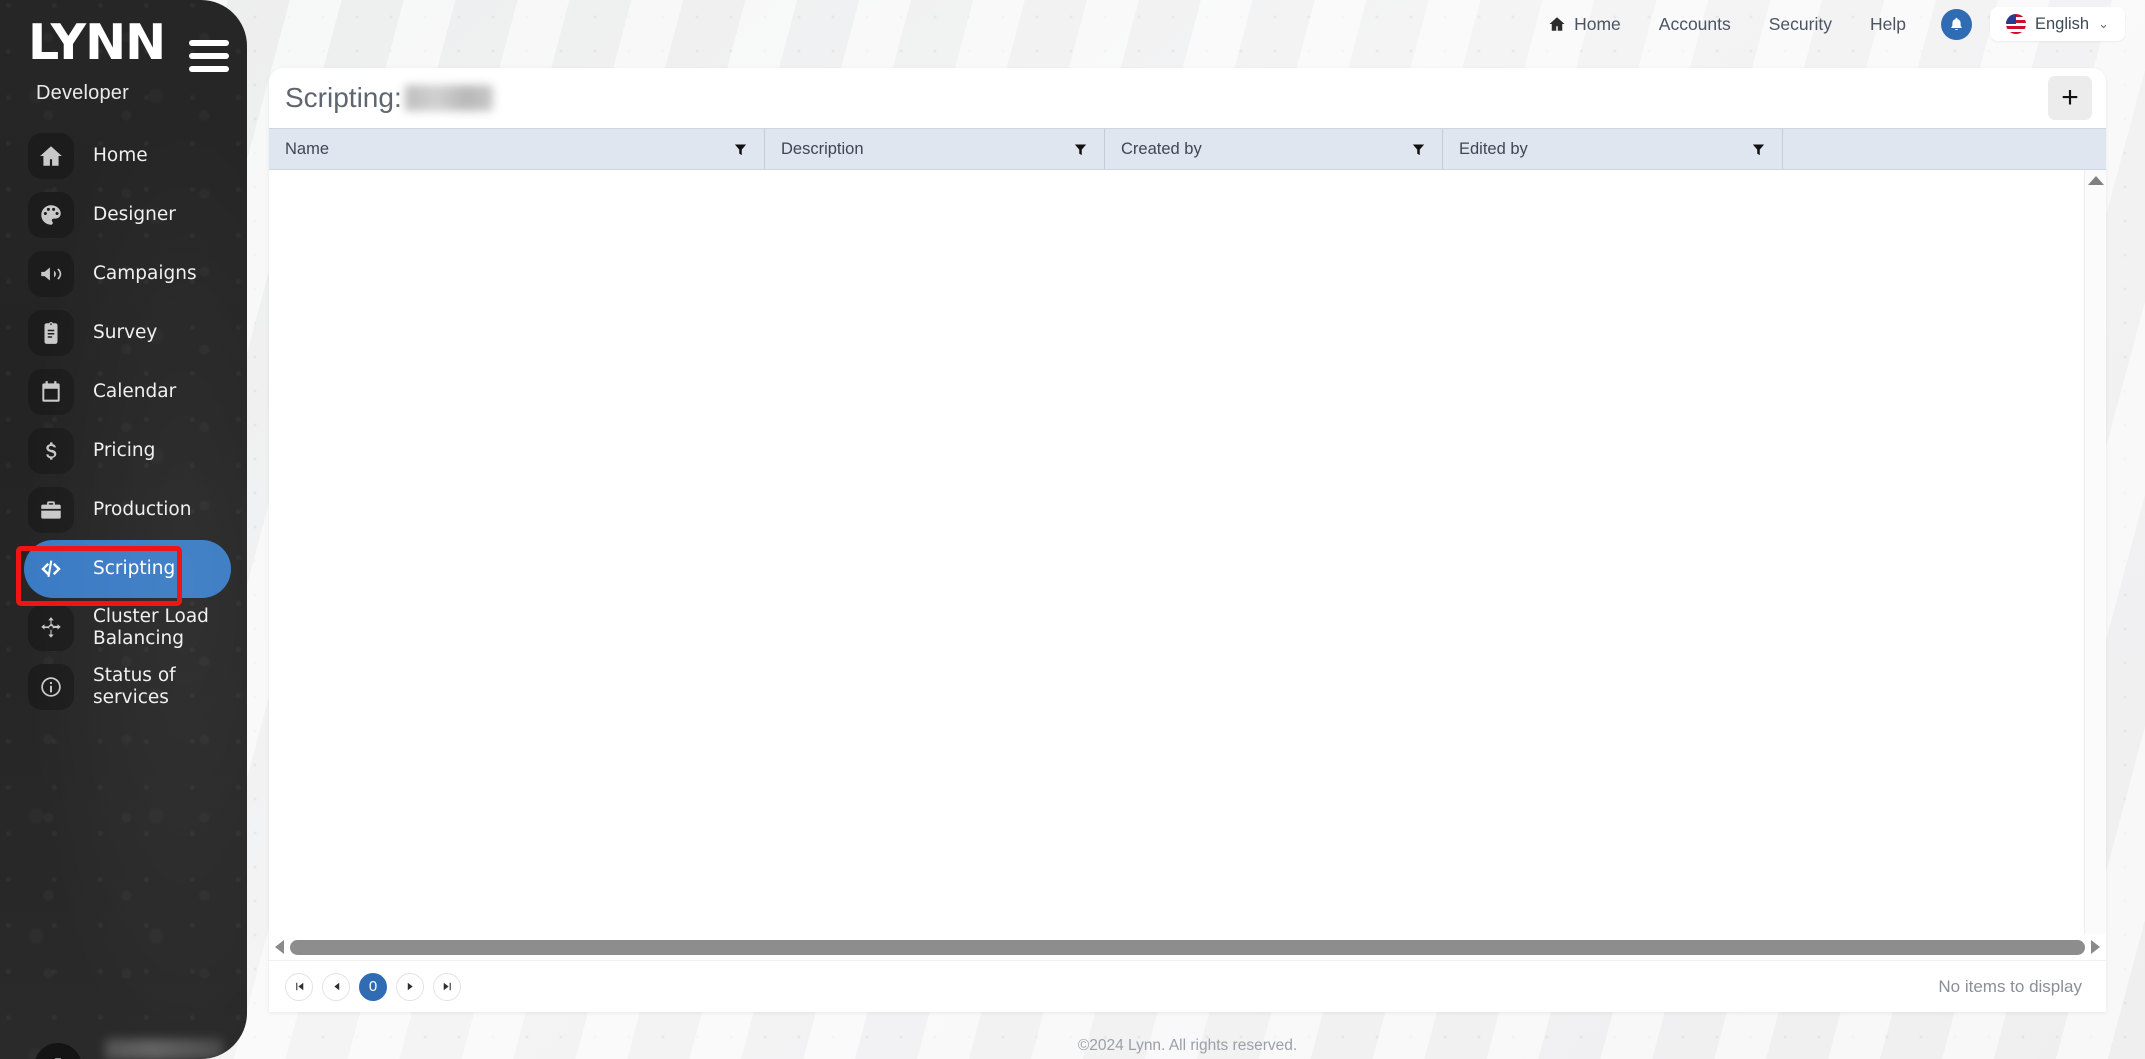  I want to click on column-header-created-by: Created by, so click(1274, 149).